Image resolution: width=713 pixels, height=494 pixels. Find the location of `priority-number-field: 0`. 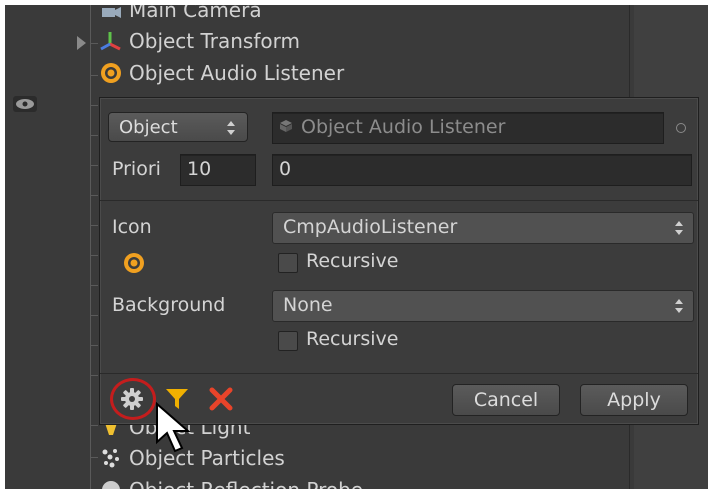

priority-number-field: 0 is located at coordinates (482, 170).